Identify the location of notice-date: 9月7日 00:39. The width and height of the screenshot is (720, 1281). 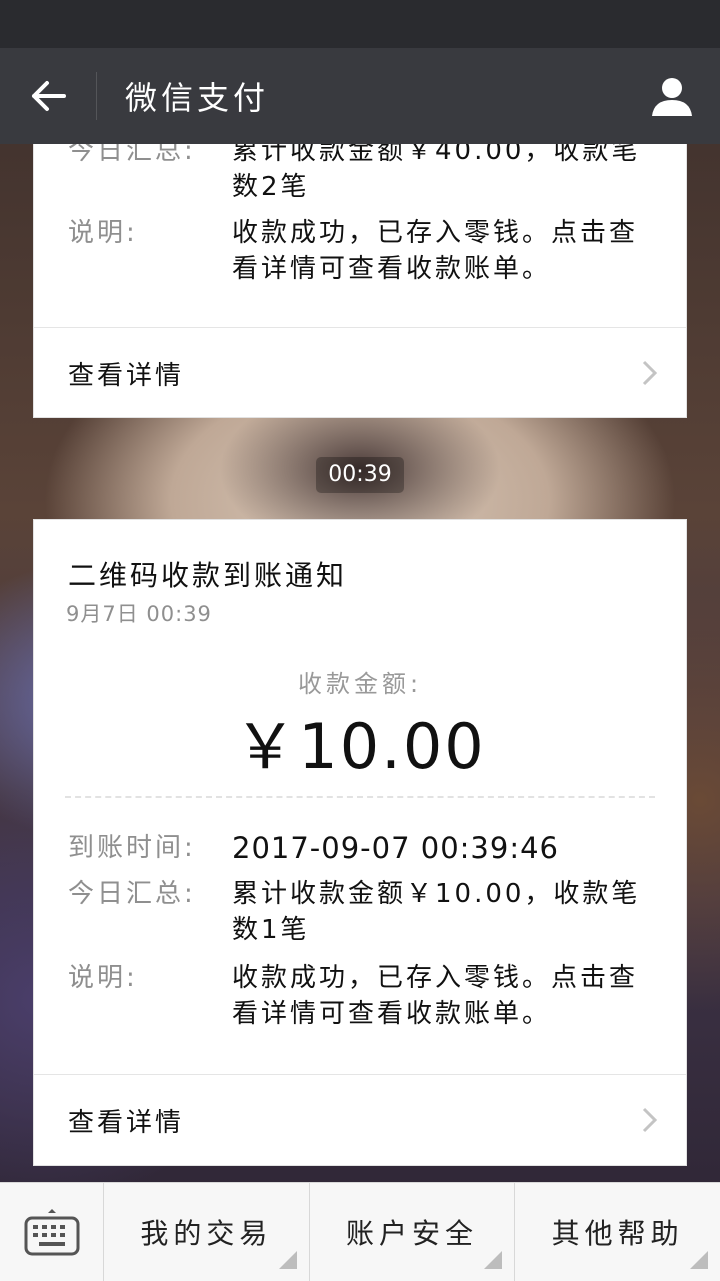
(139, 614).